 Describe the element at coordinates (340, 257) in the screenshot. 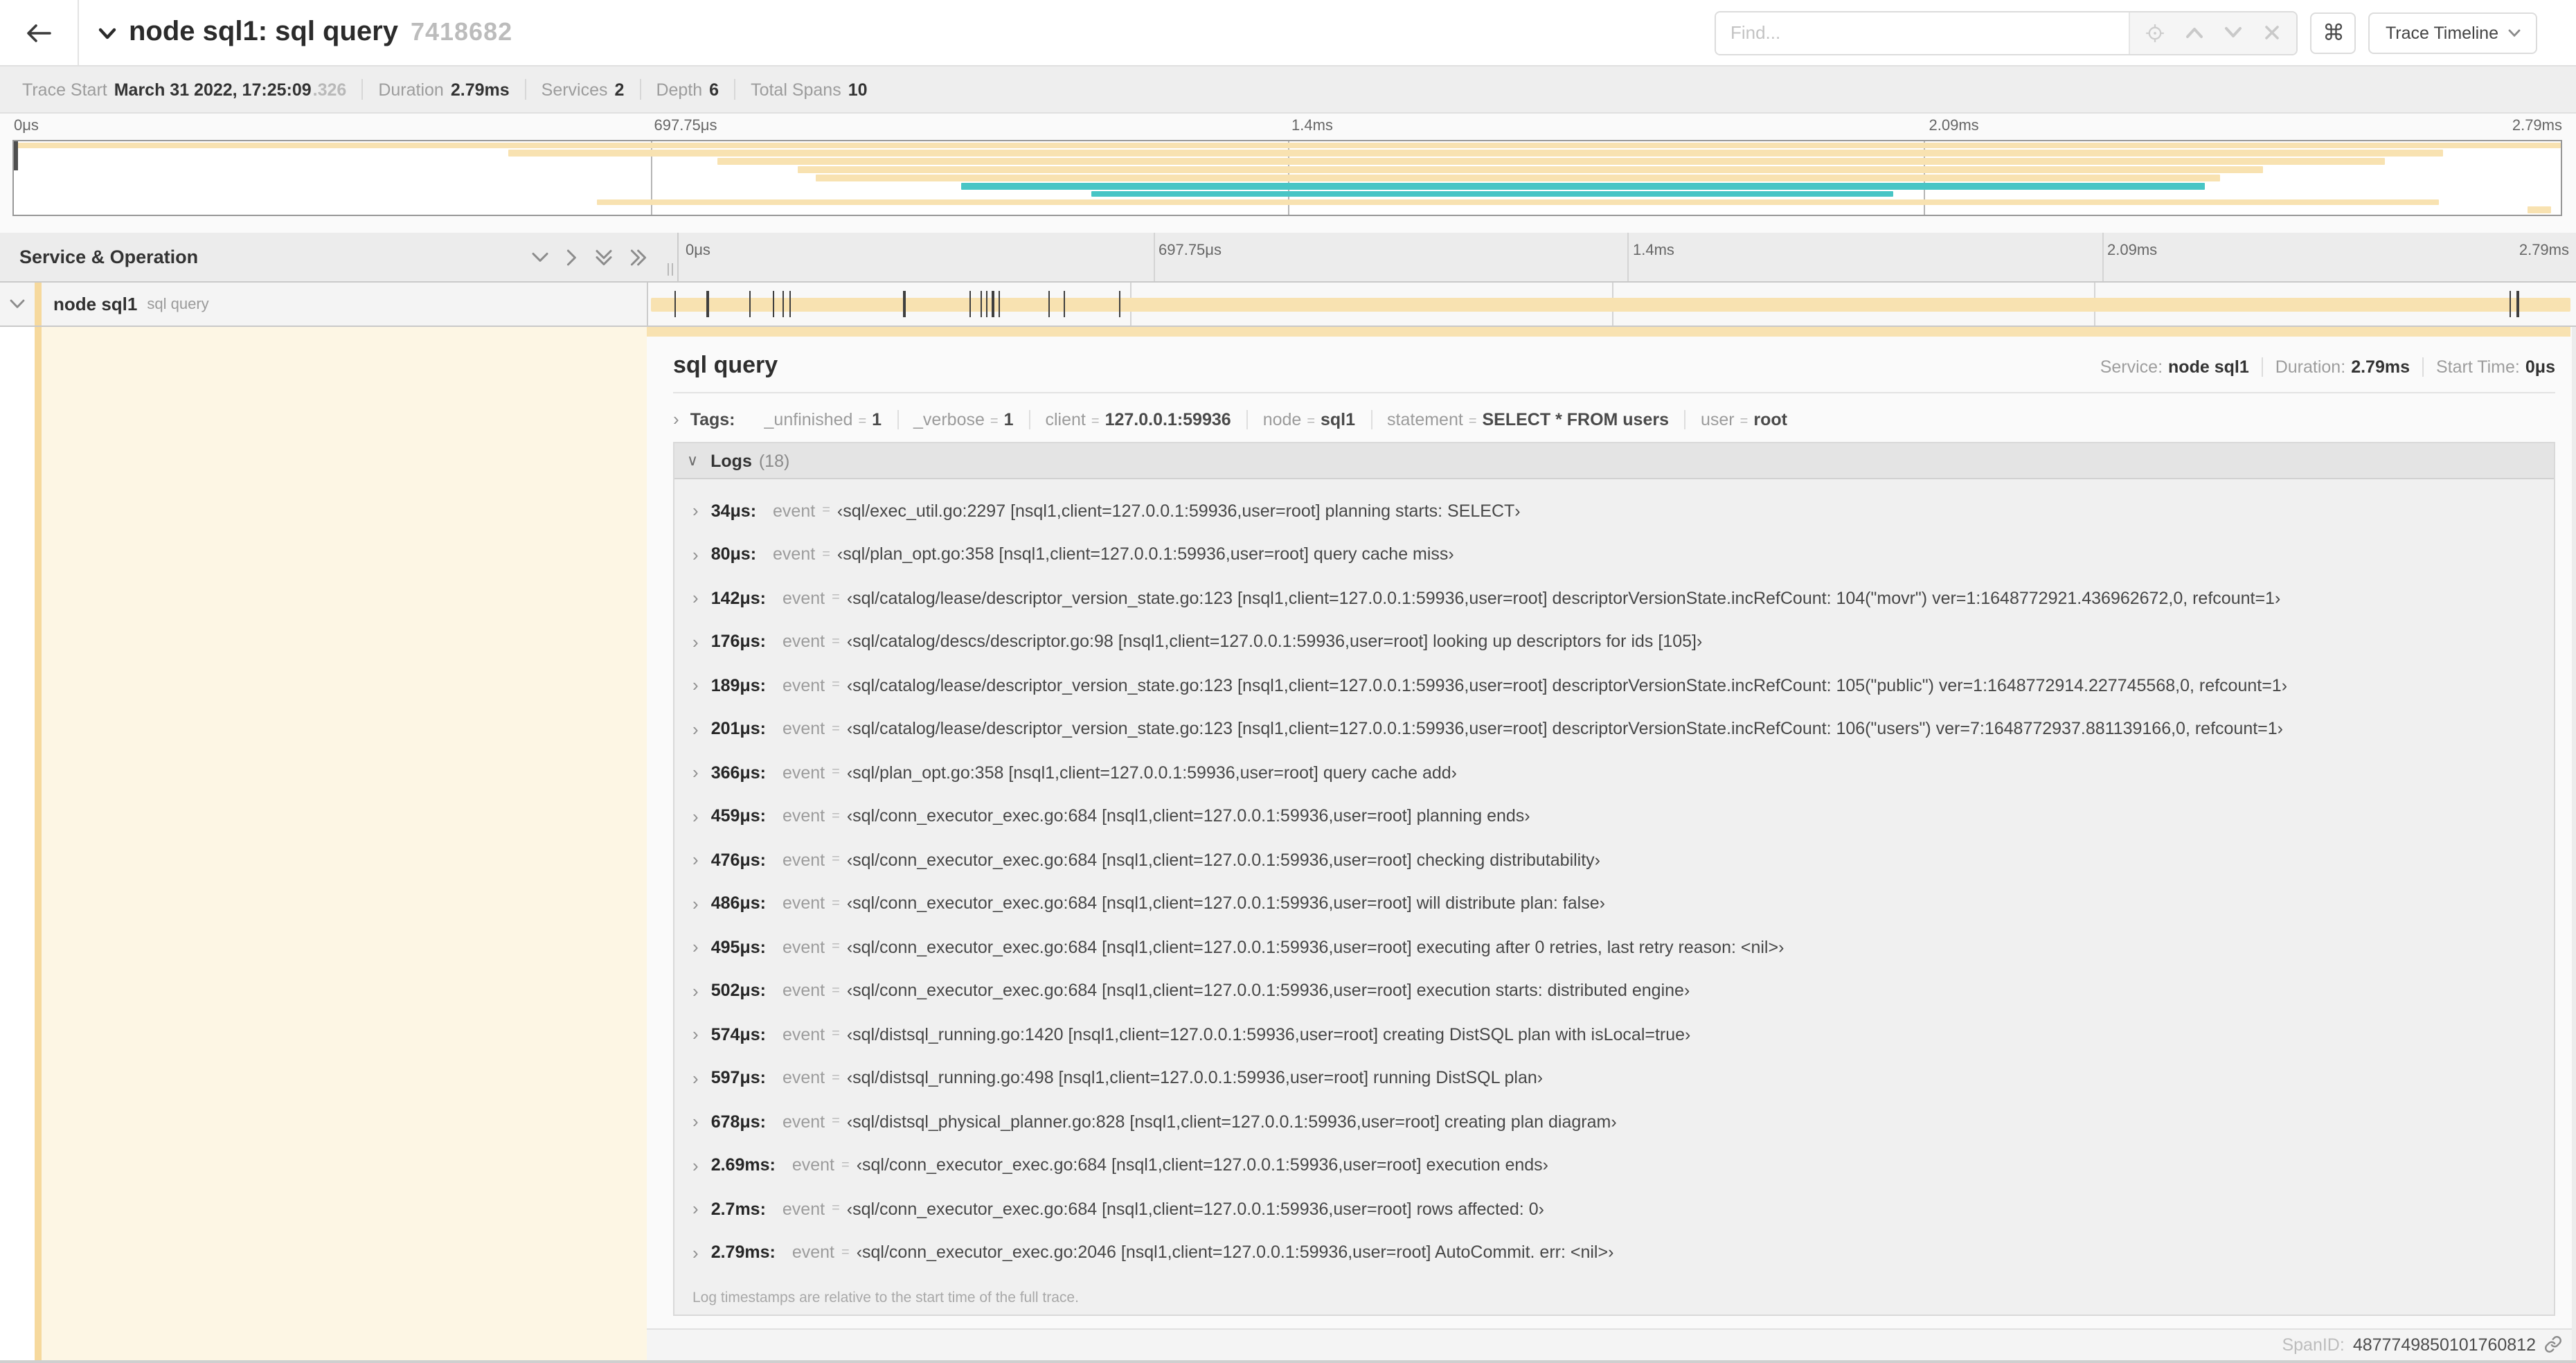

I see `timeline-header-left: Service & Operation` at that location.